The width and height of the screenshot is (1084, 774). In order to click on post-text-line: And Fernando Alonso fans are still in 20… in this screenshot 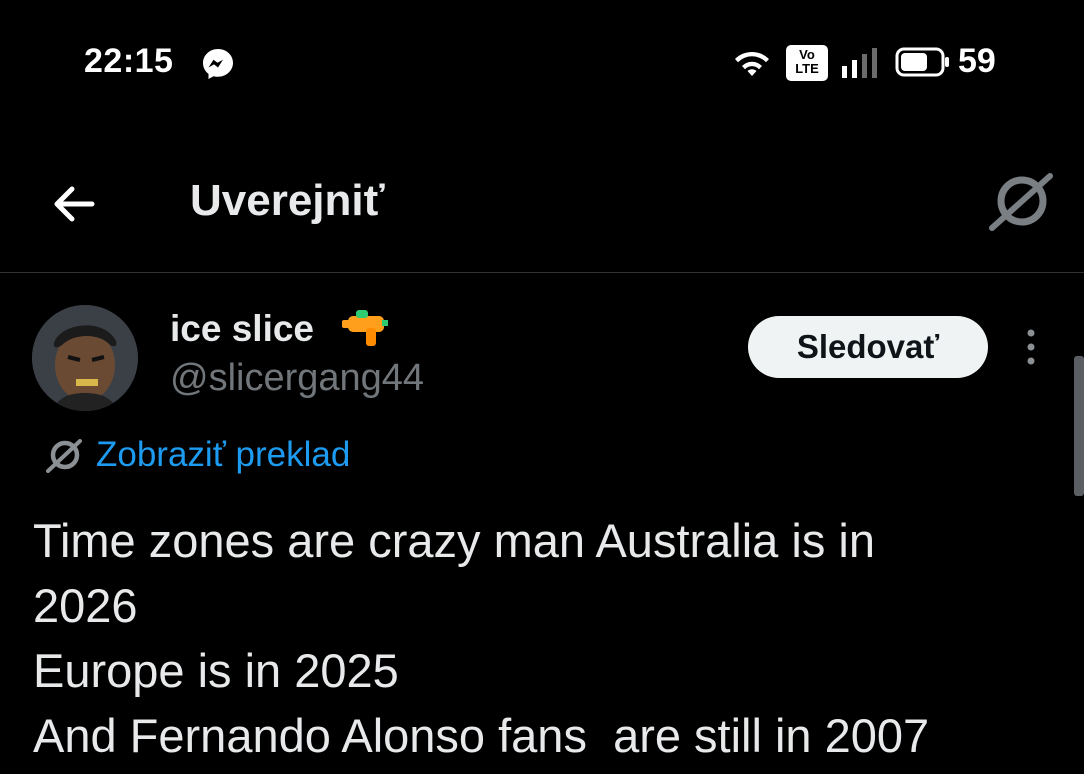, I will do `click(481, 735)`.